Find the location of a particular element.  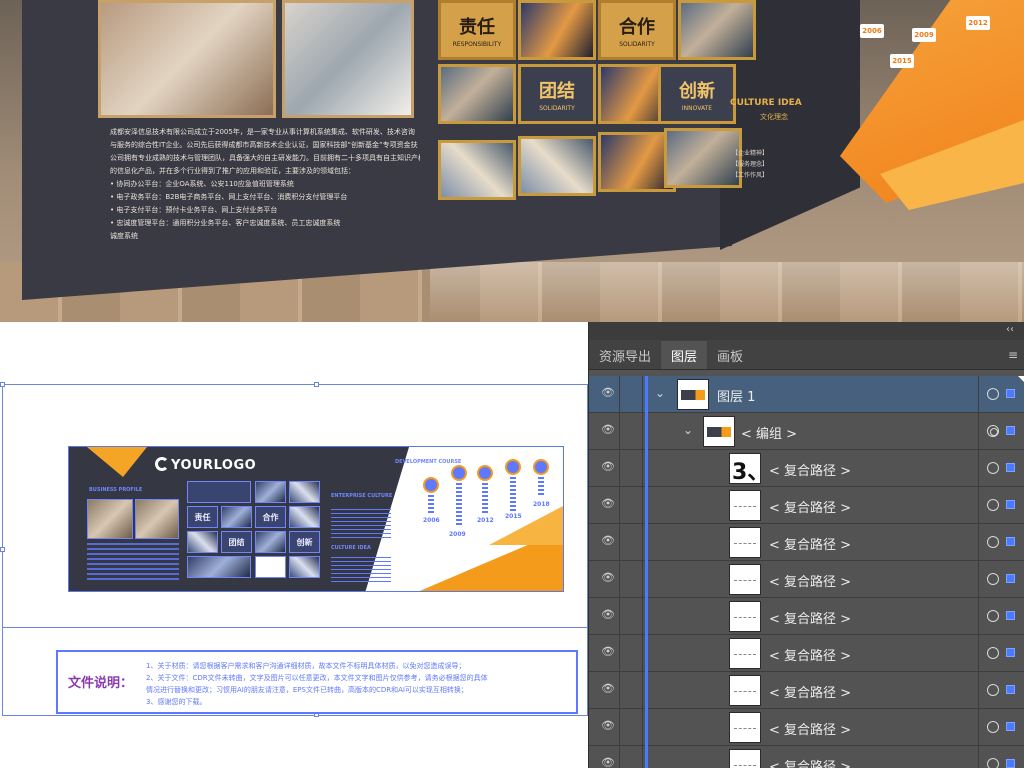

culture-text-block is located at coordinates (361, 524).